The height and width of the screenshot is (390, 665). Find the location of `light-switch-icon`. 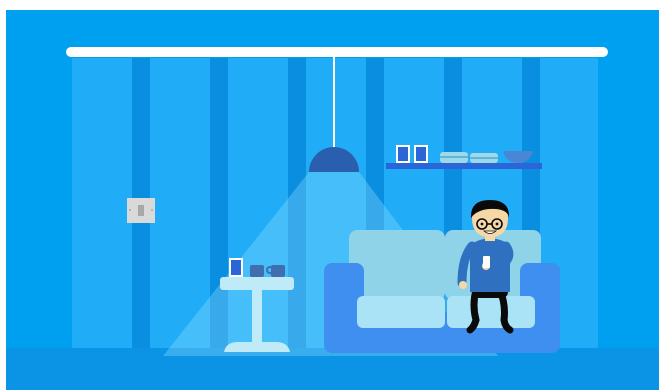

light-switch-icon is located at coordinates (141, 210).